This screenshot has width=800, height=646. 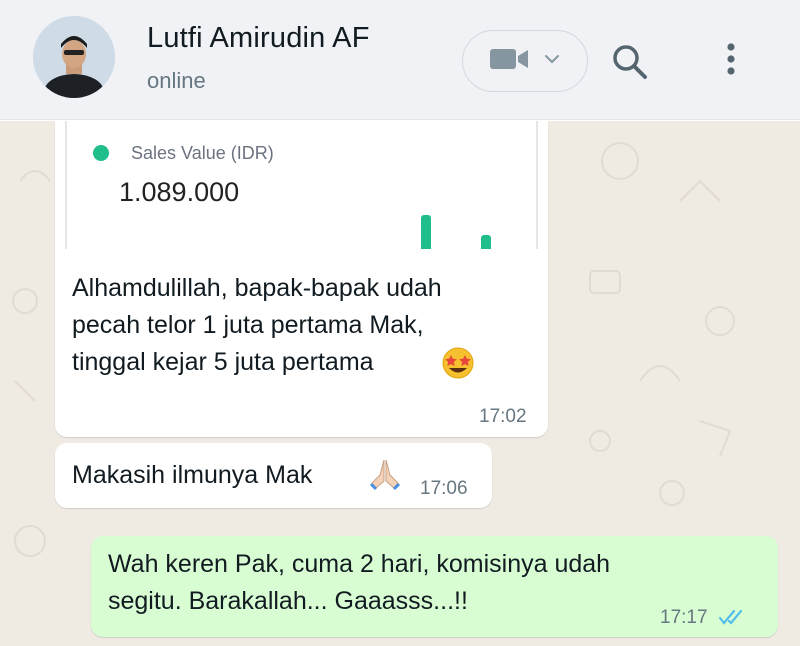 What do you see at coordinates (192, 475) in the screenshot?
I see `message-text: Makasih ilmunya Mak` at bounding box center [192, 475].